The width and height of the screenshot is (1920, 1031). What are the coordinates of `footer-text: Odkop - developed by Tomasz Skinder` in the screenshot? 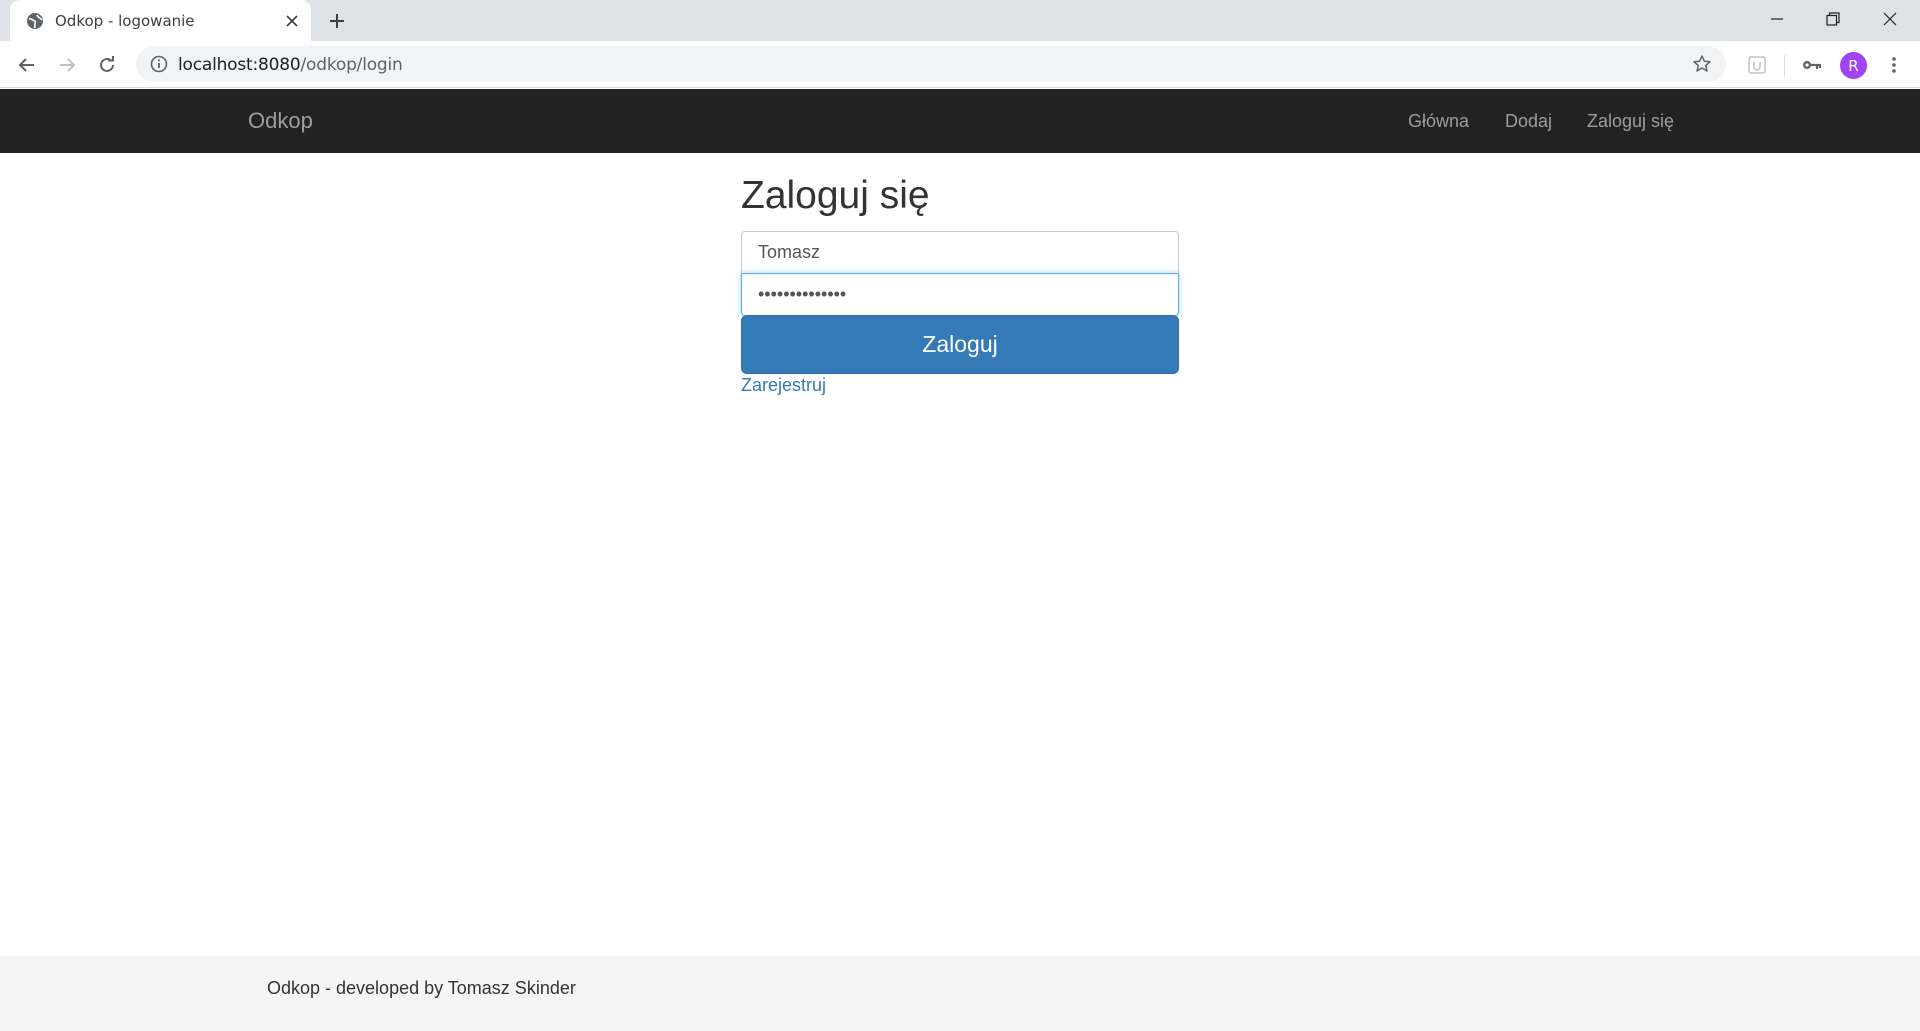 It's located at (421, 988).